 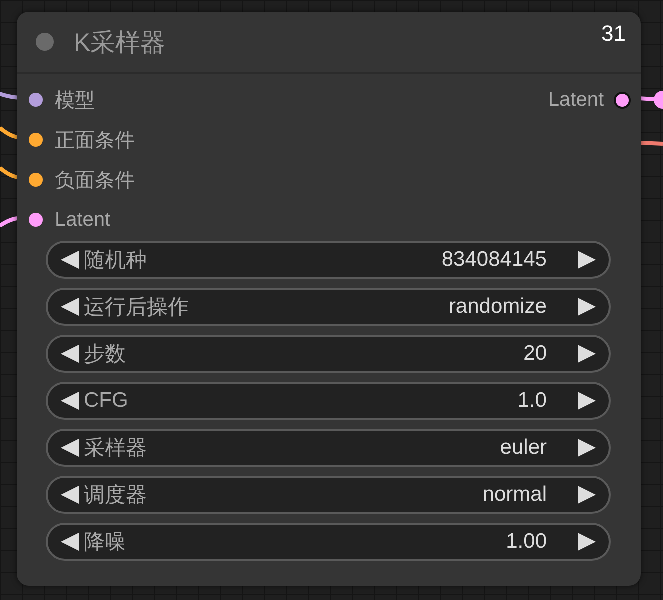 I want to click on wire-end-icon, so click(x=658, y=100).